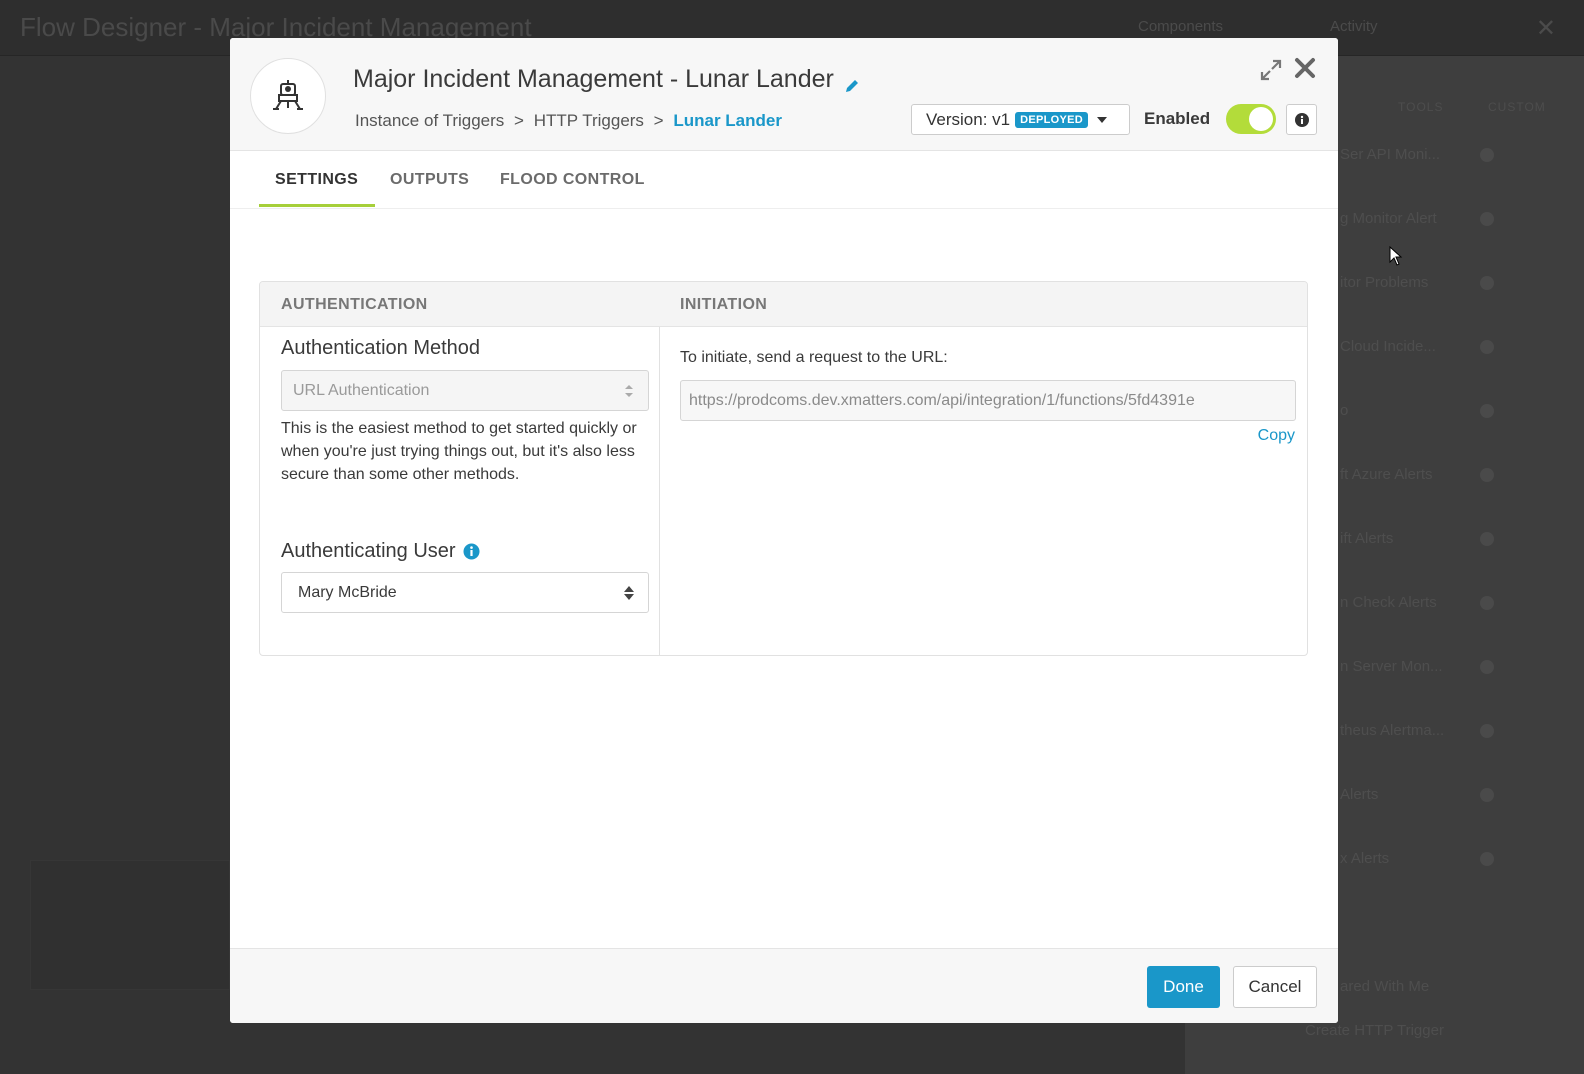 The image size is (1584, 1074). Describe the element at coordinates (1365, 858) in the screenshot. I see `background-list-item: x Alerts` at that location.